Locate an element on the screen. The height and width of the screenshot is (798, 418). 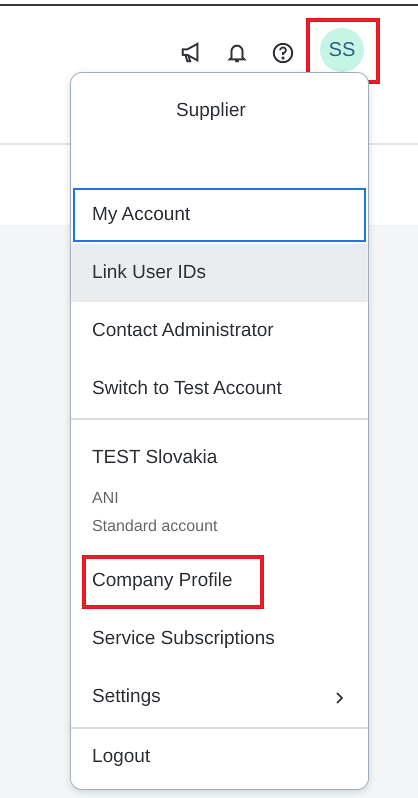
account-id: ANI is located at coordinates (106, 498).